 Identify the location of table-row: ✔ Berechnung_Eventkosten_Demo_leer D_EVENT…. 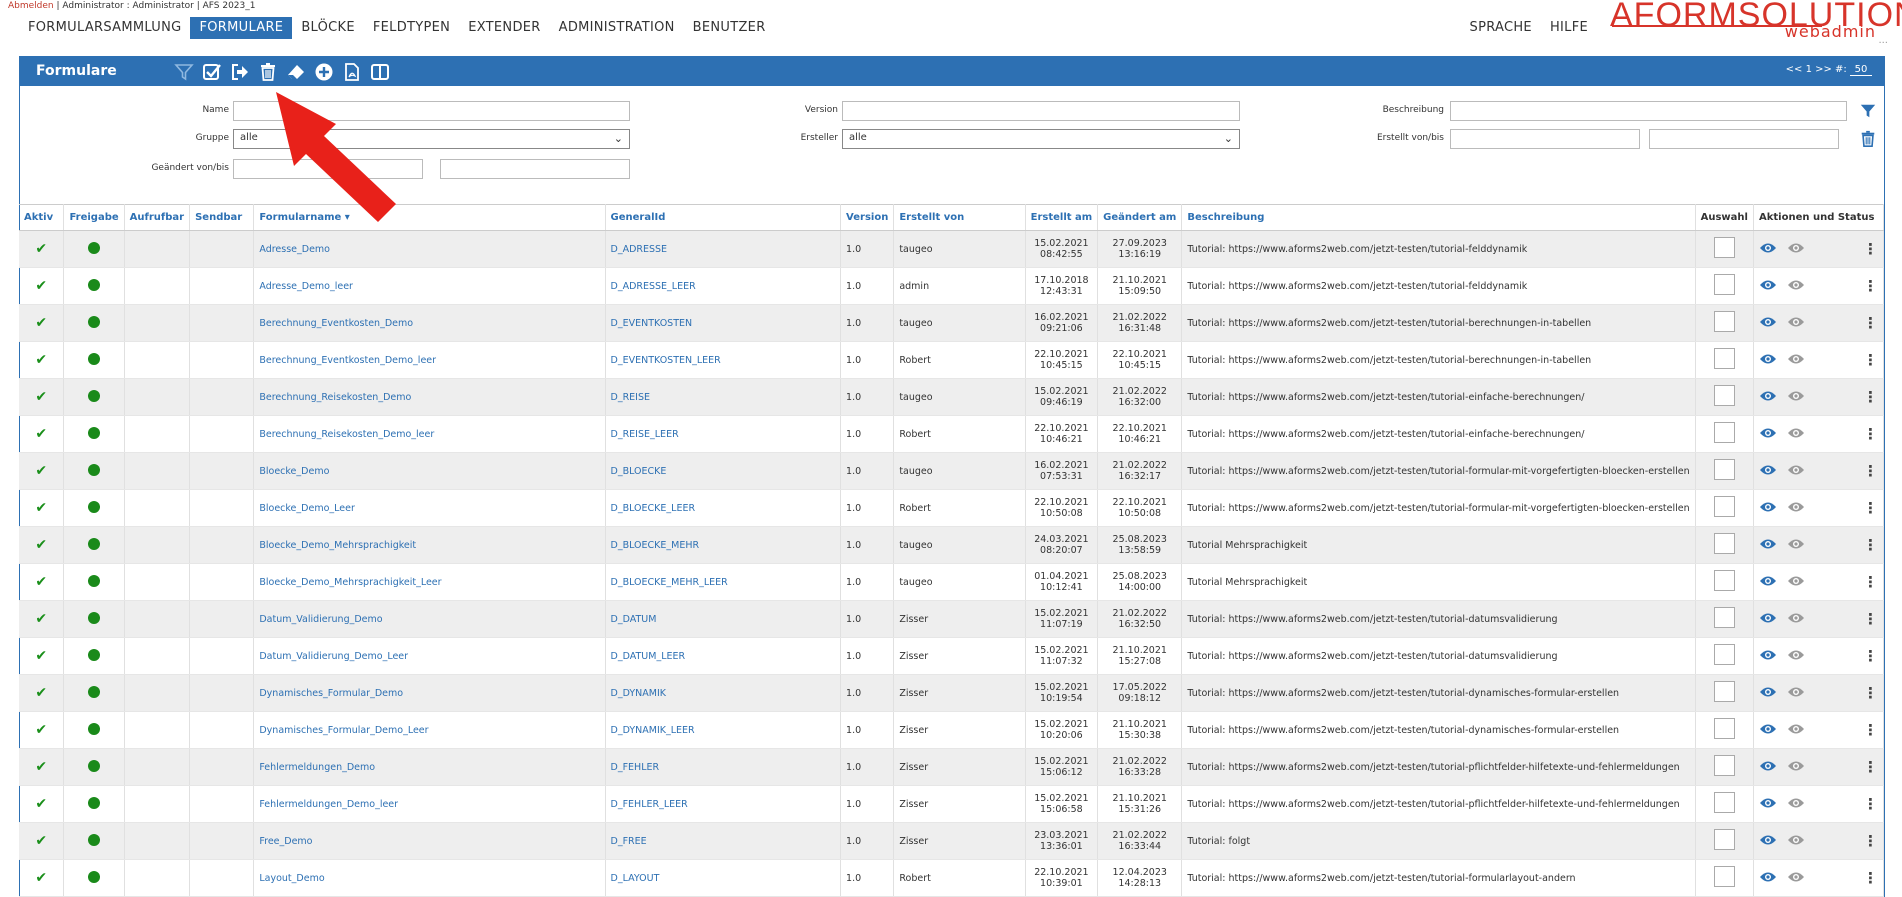
(951, 360).